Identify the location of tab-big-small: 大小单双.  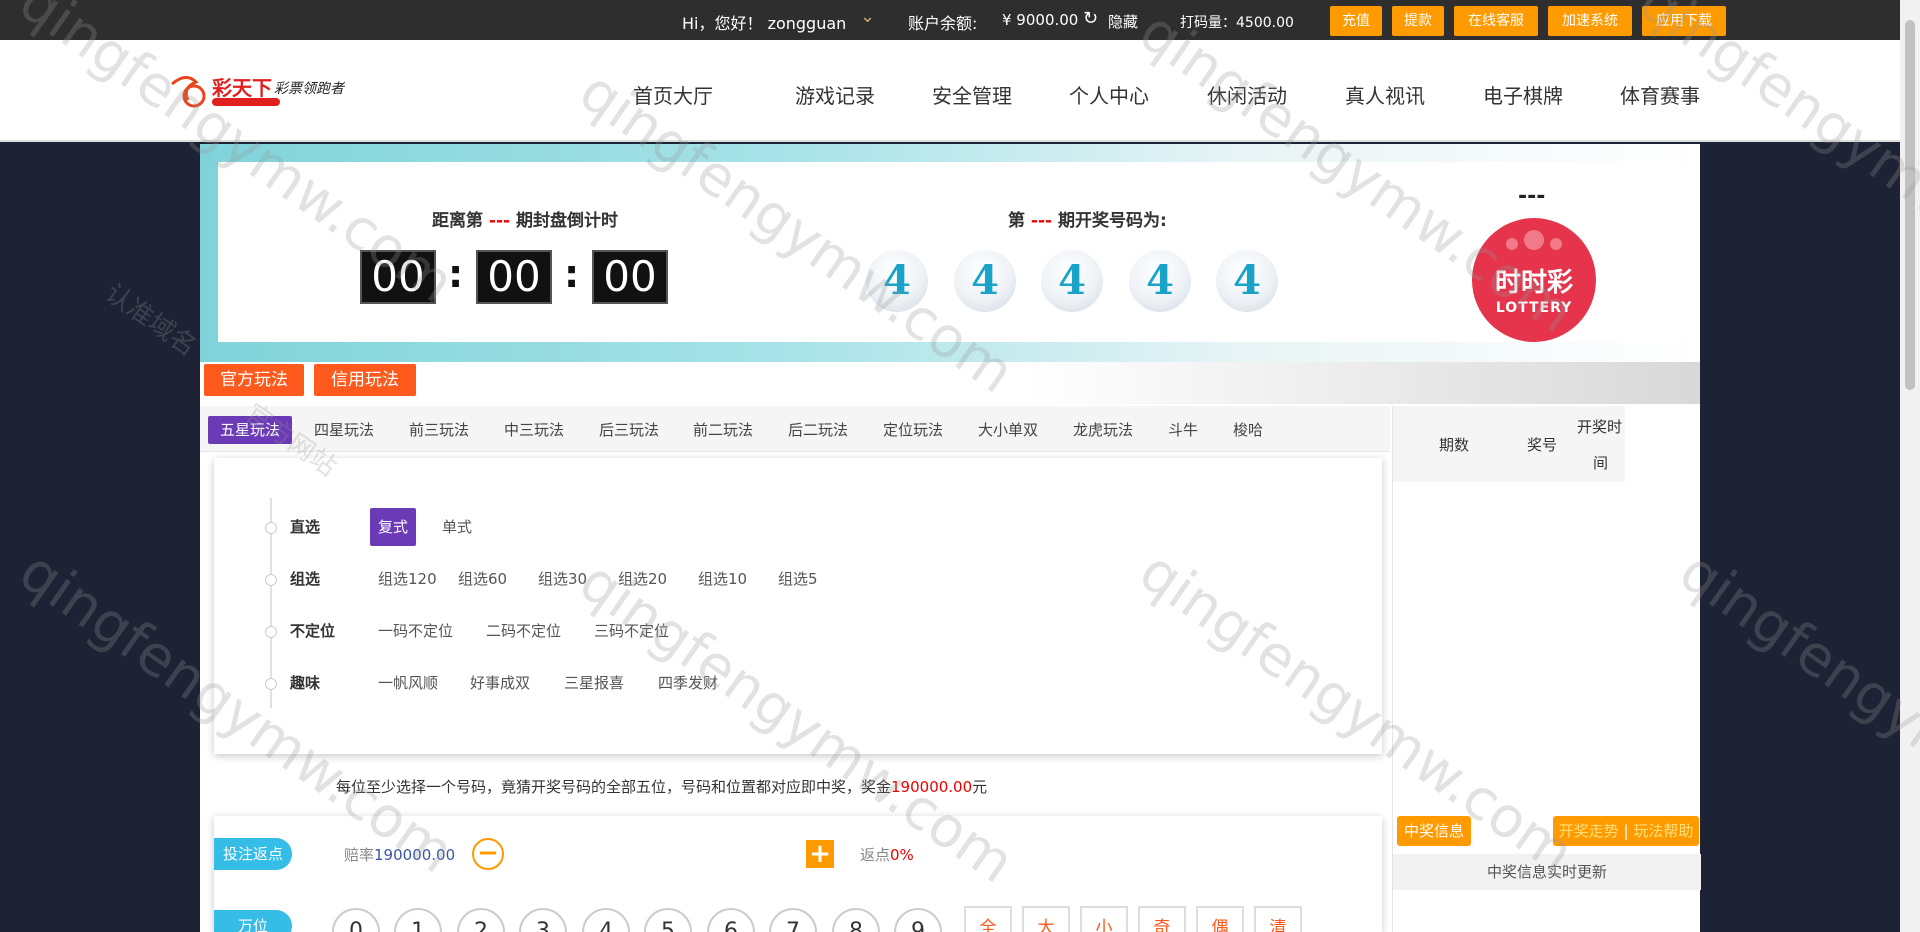
(1008, 430).